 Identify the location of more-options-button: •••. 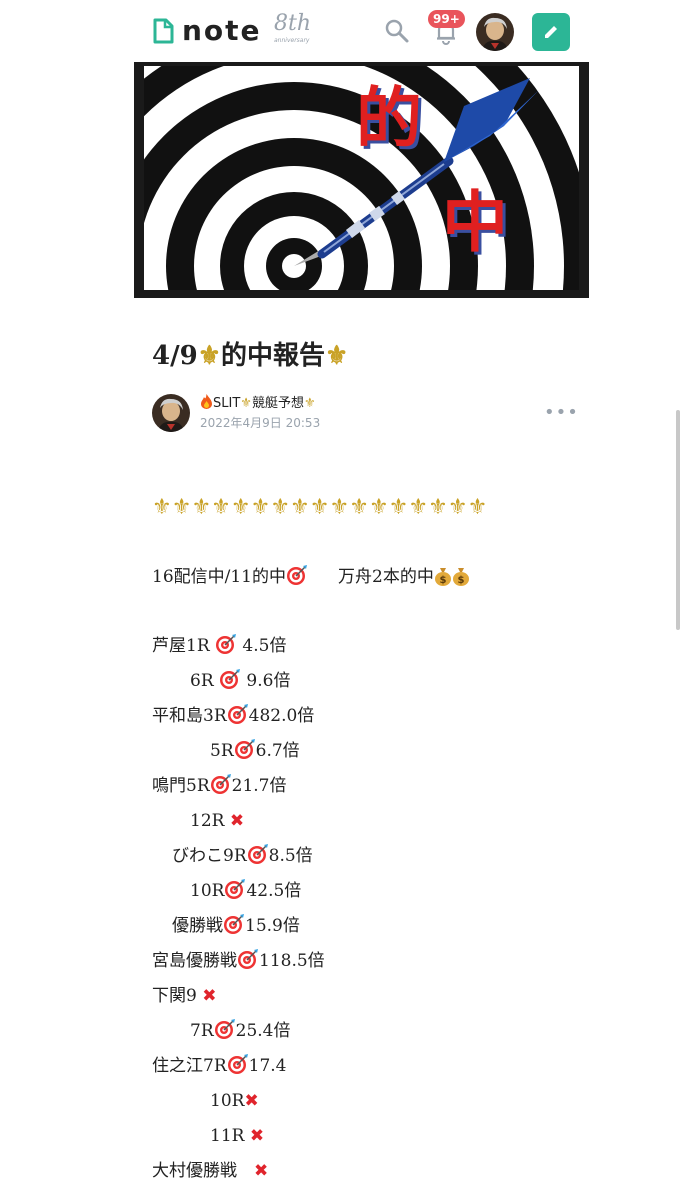
(561, 413).